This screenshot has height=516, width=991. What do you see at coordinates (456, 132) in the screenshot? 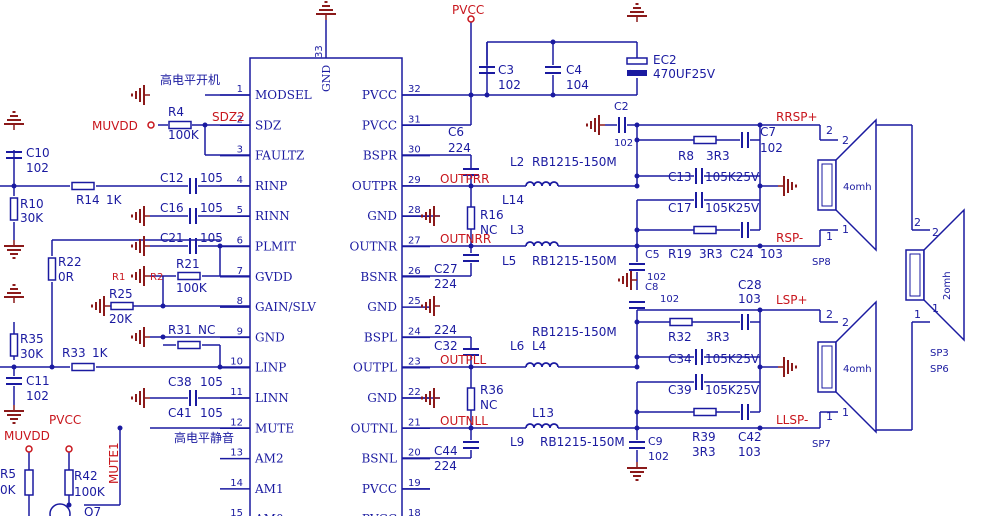
I see `c6-ref: C6` at bounding box center [456, 132].